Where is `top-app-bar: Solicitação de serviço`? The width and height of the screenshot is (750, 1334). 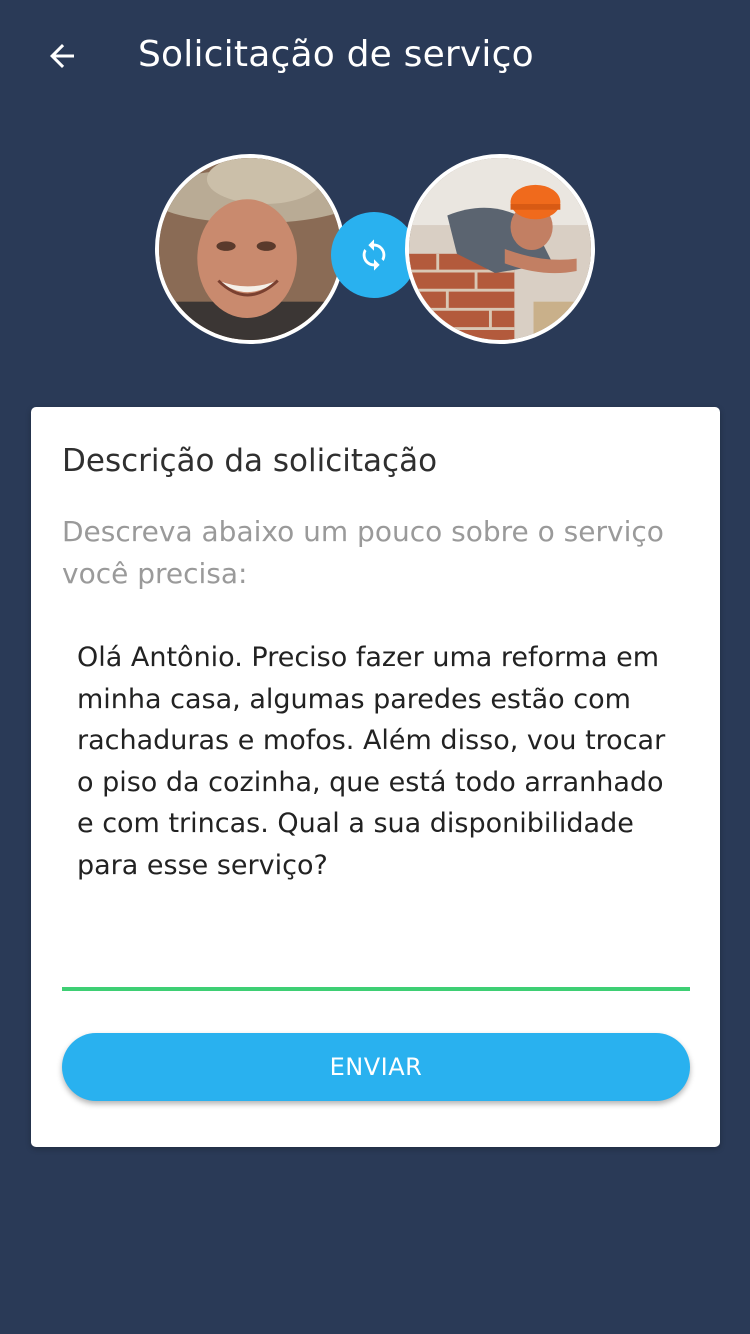
top-app-bar: Solicitação de serviço is located at coordinates (375, 56).